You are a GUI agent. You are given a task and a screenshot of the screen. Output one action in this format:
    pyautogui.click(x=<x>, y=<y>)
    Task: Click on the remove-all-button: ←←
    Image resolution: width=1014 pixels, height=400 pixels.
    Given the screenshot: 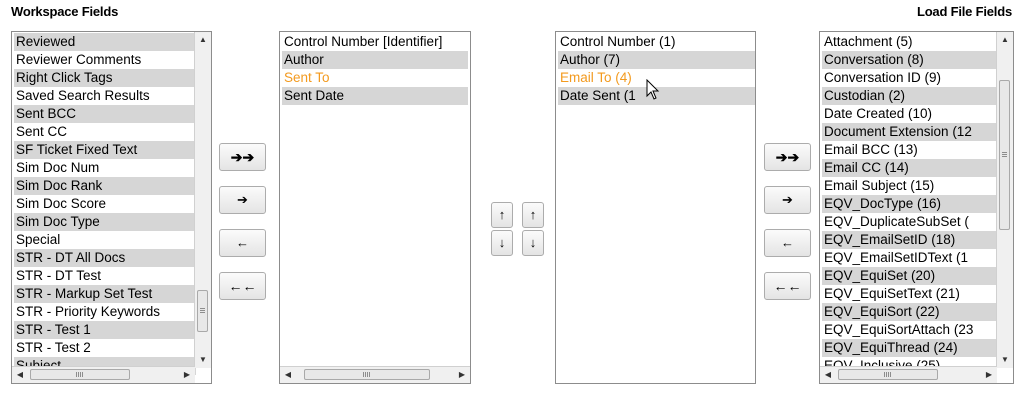 What is the action you would take?
    pyautogui.click(x=242, y=286)
    